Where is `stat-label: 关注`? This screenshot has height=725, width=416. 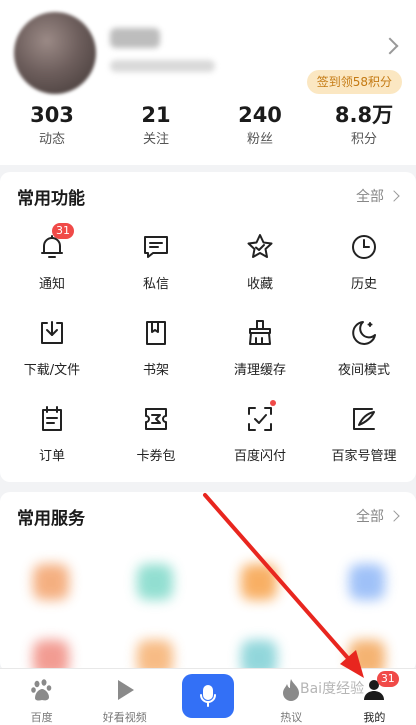
stat-label: 关注 is located at coordinates (155, 139).